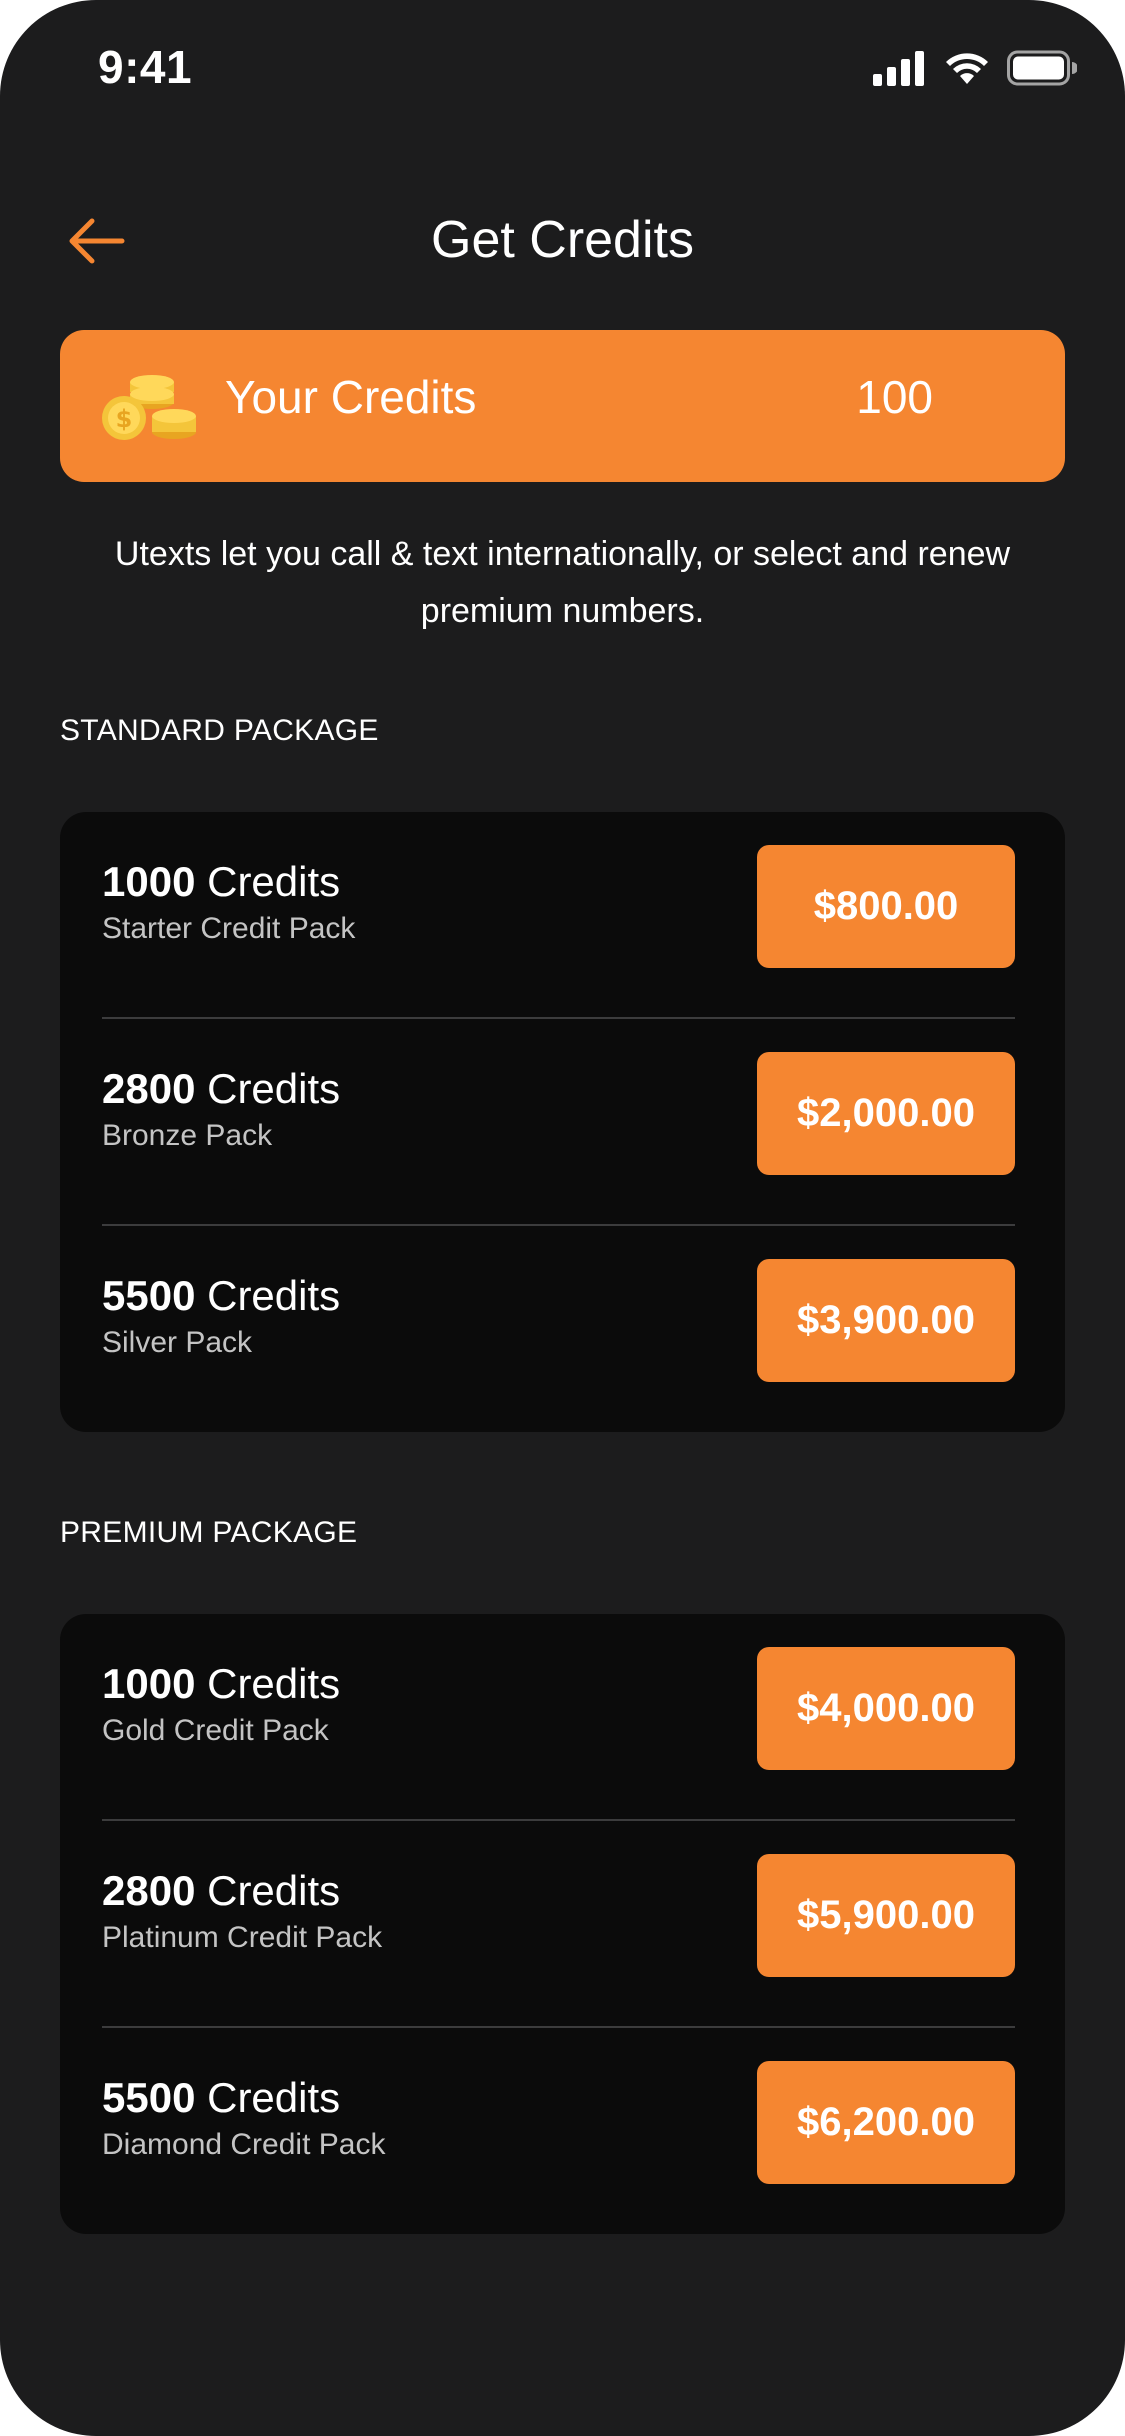  I want to click on your-credits-label: Your Credits, so click(351, 397).